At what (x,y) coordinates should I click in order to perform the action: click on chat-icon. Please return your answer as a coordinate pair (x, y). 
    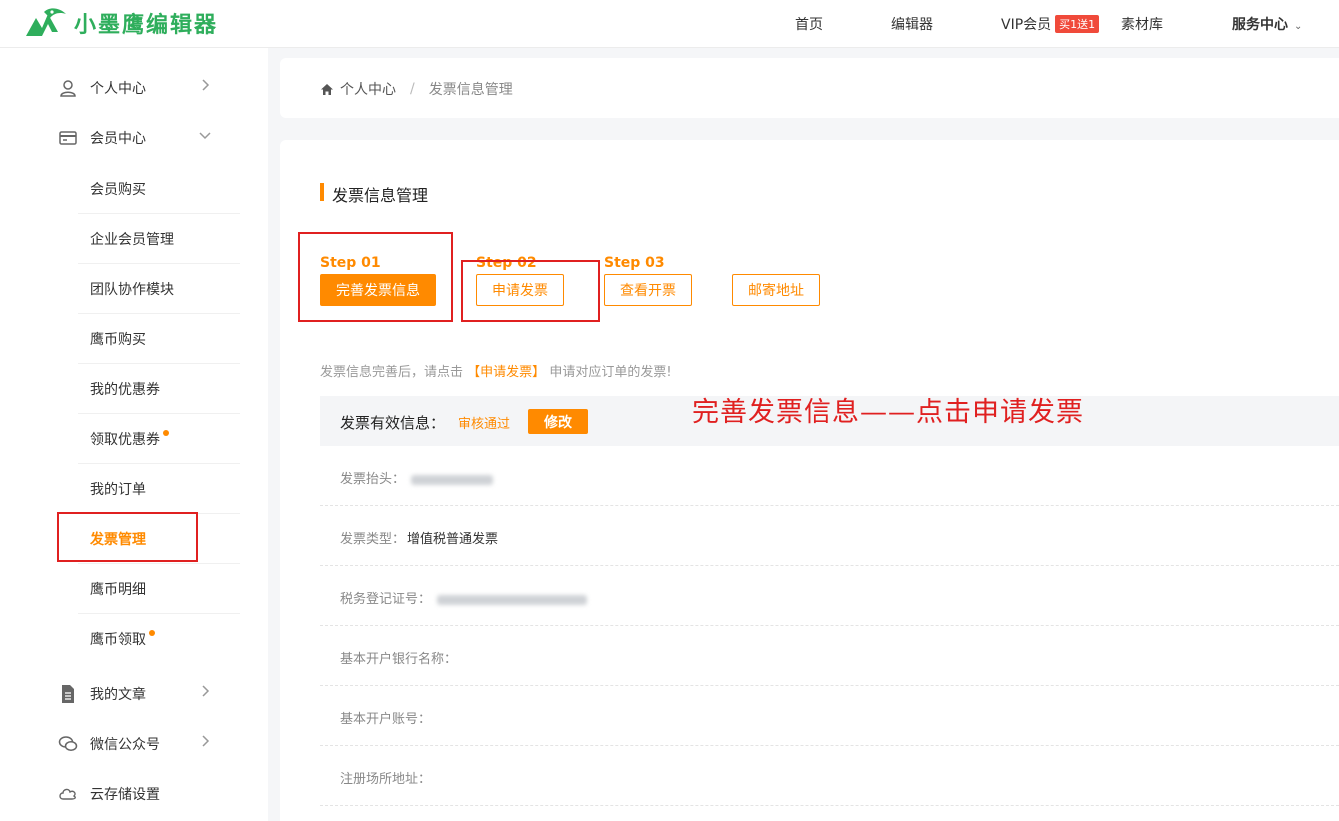
    Looking at the image, I should click on (68, 743).